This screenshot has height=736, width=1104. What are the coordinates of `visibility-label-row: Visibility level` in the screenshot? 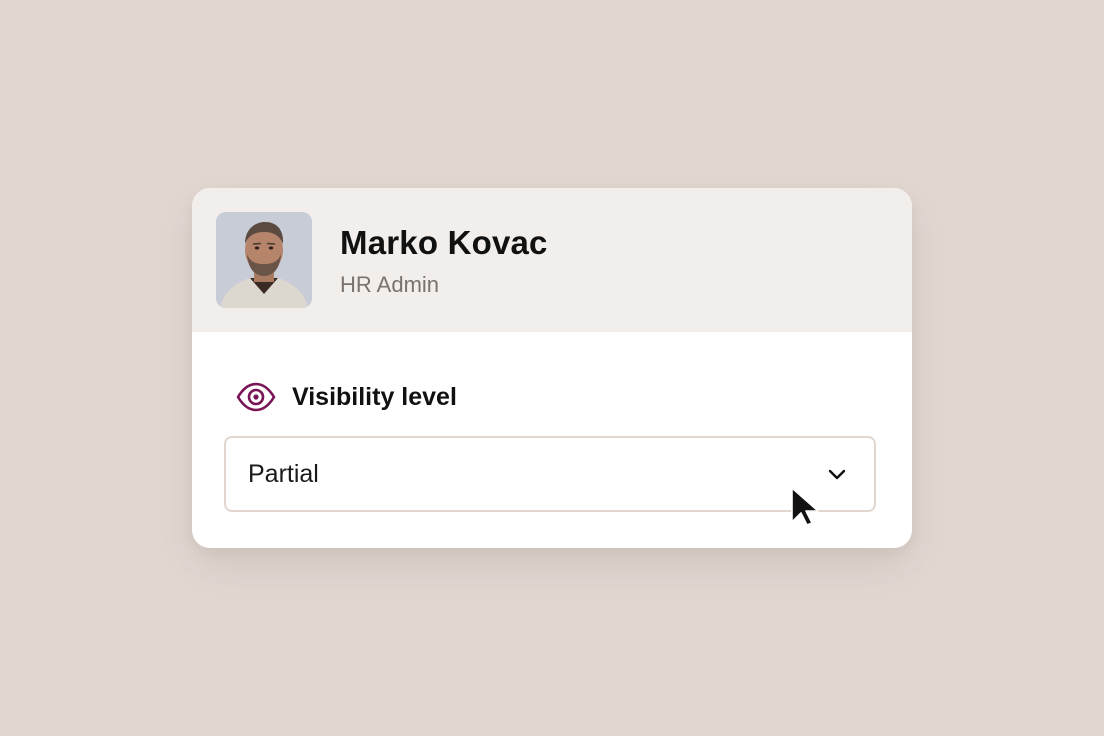 It's located at (346, 397).